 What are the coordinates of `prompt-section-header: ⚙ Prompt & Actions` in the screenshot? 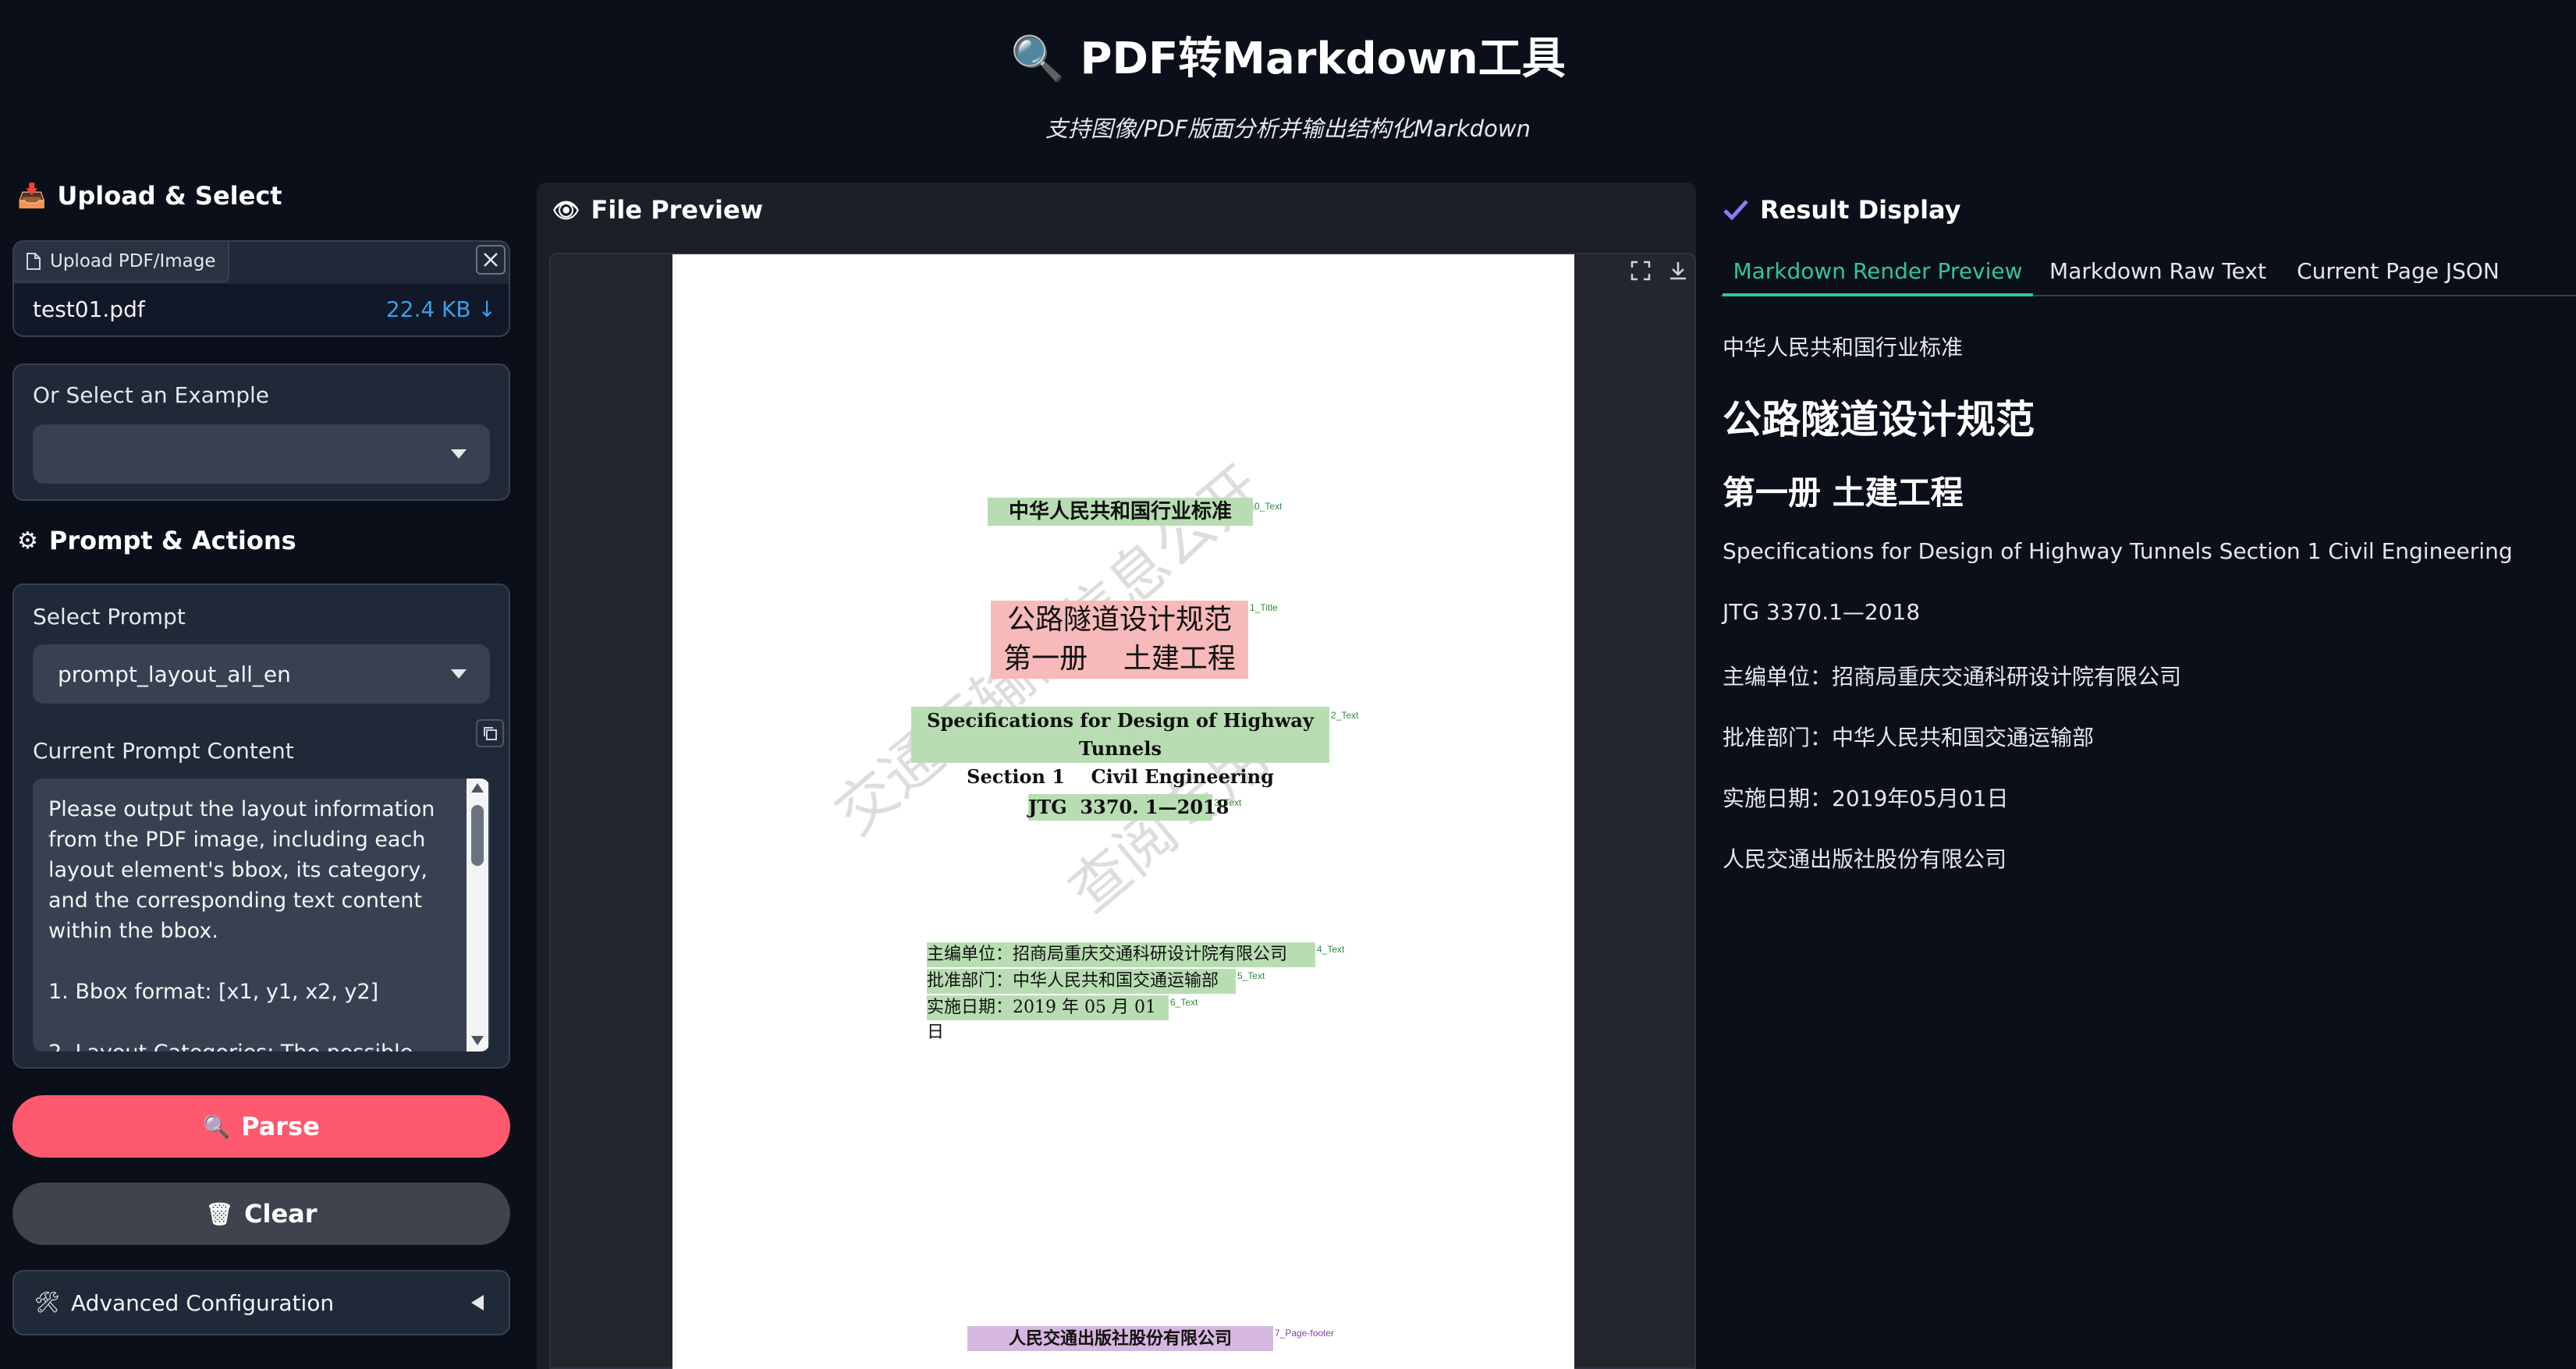 It's located at (156, 540).